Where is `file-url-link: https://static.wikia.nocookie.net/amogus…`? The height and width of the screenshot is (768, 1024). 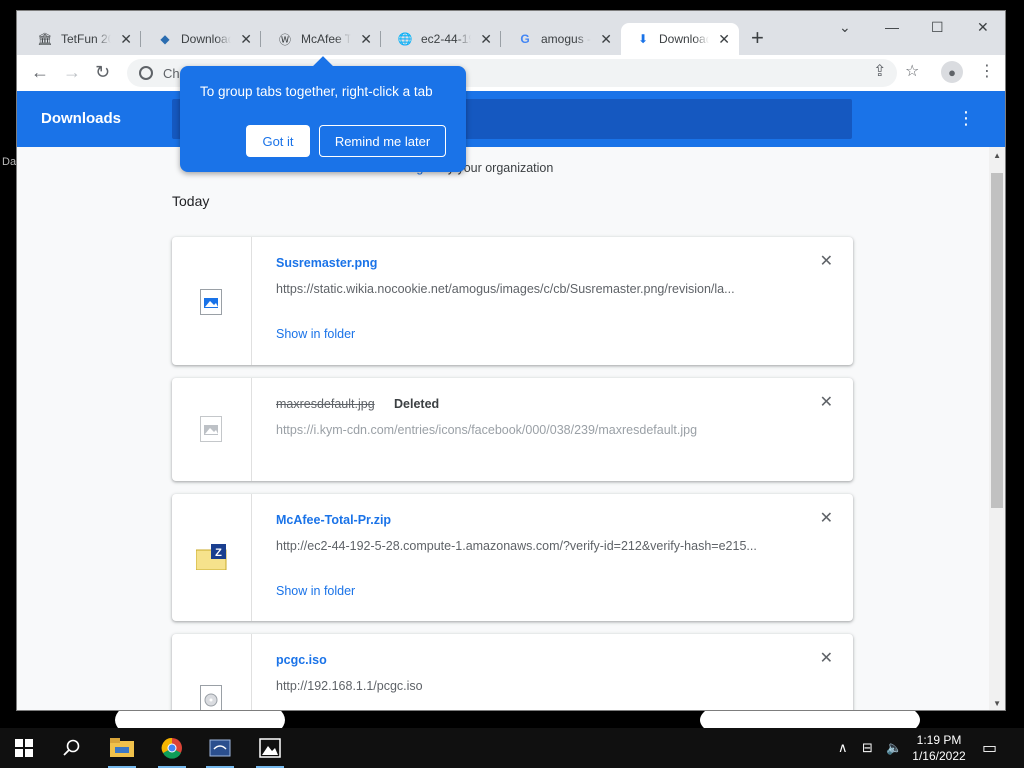 file-url-link: https://static.wikia.nocookie.net/amogus… is located at coordinates (526, 289).